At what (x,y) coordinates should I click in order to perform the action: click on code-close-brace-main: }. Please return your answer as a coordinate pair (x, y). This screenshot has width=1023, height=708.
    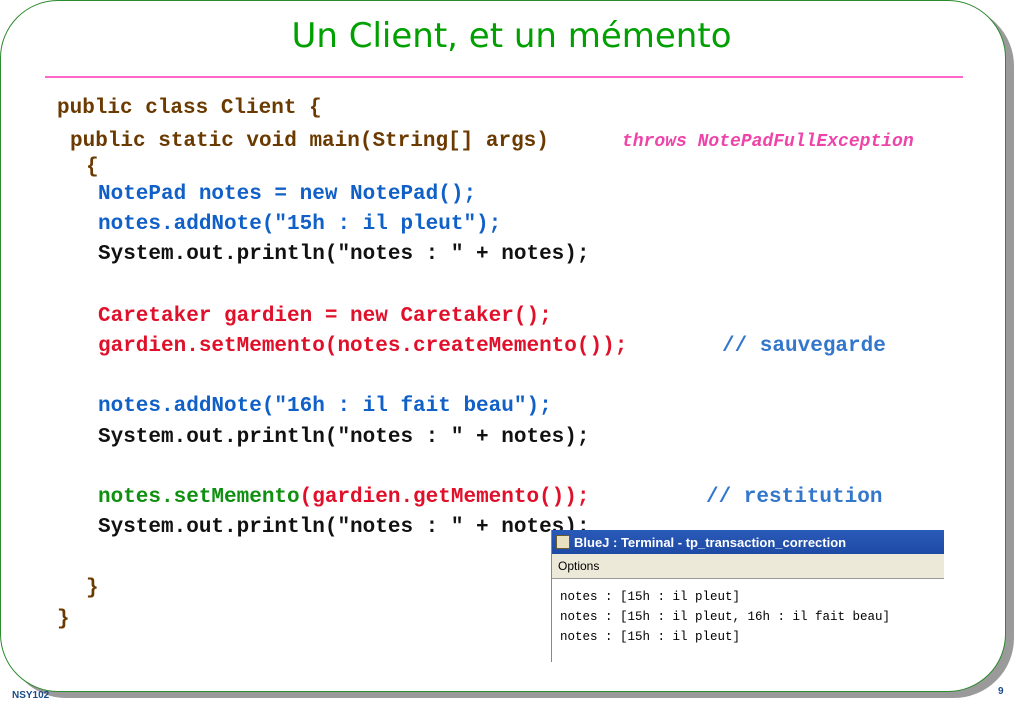
    Looking at the image, I should click on (92, 588).